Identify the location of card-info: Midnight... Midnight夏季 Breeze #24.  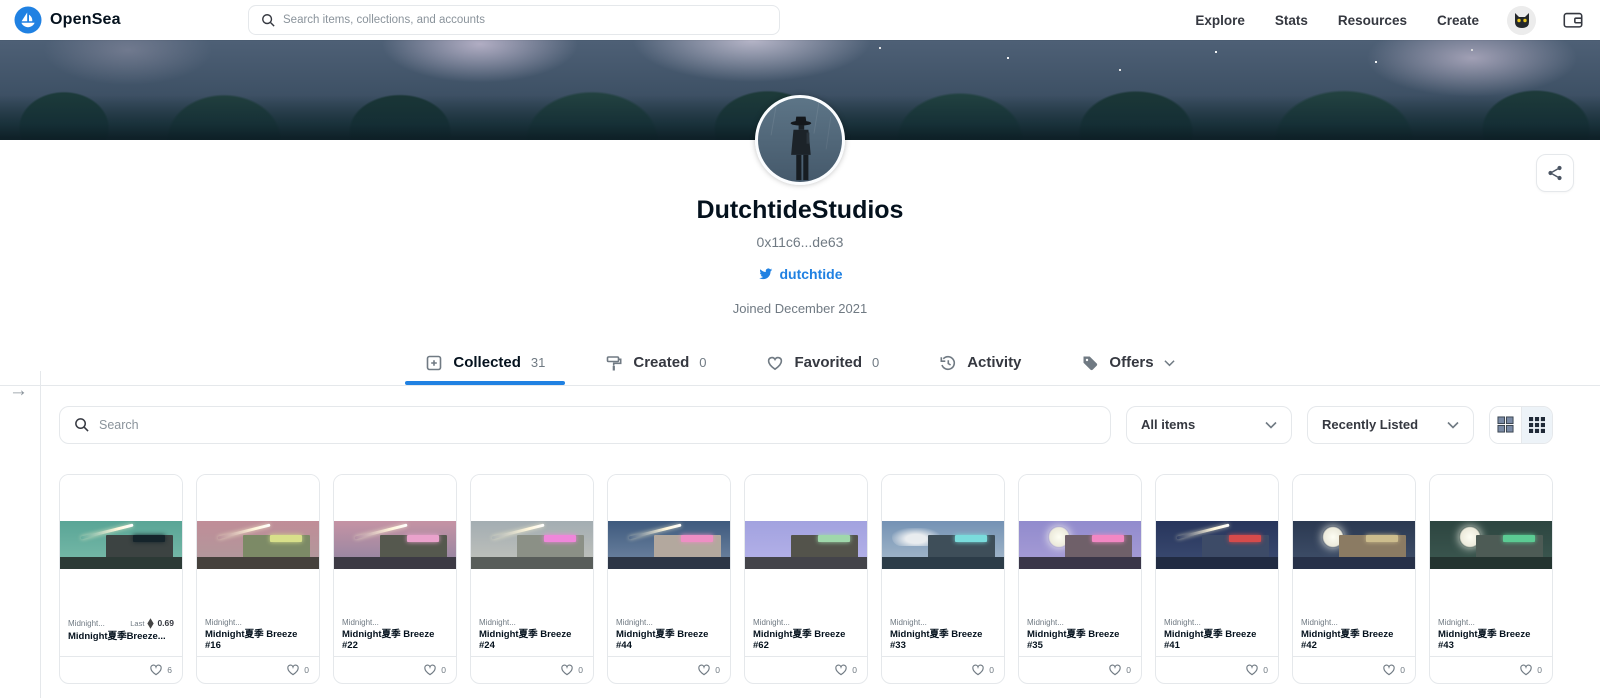
(532, 635).